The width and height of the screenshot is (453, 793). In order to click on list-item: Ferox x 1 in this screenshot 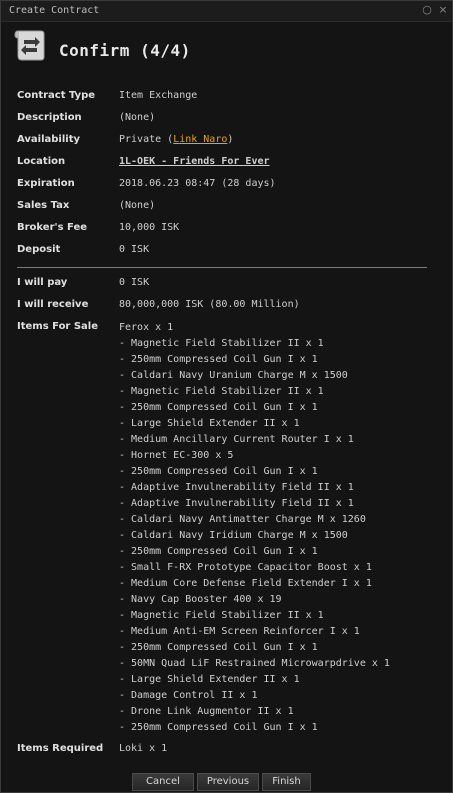, I will do `click(146, 327)`.